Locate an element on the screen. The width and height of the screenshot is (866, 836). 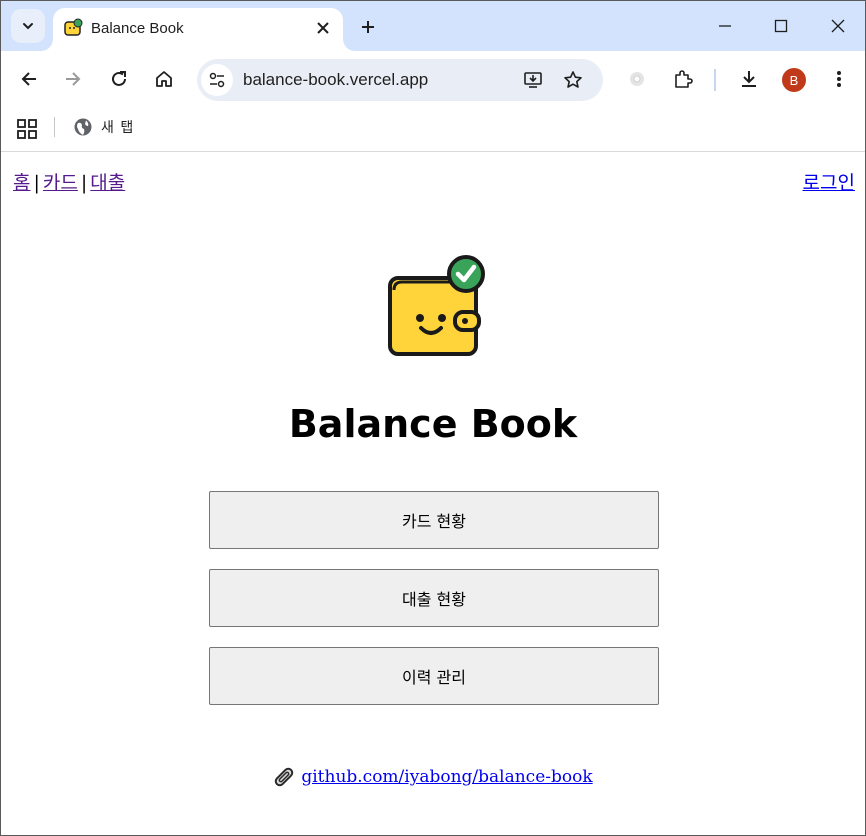
bookmark-label: 새 탭 is located at coordinates (118, 128).